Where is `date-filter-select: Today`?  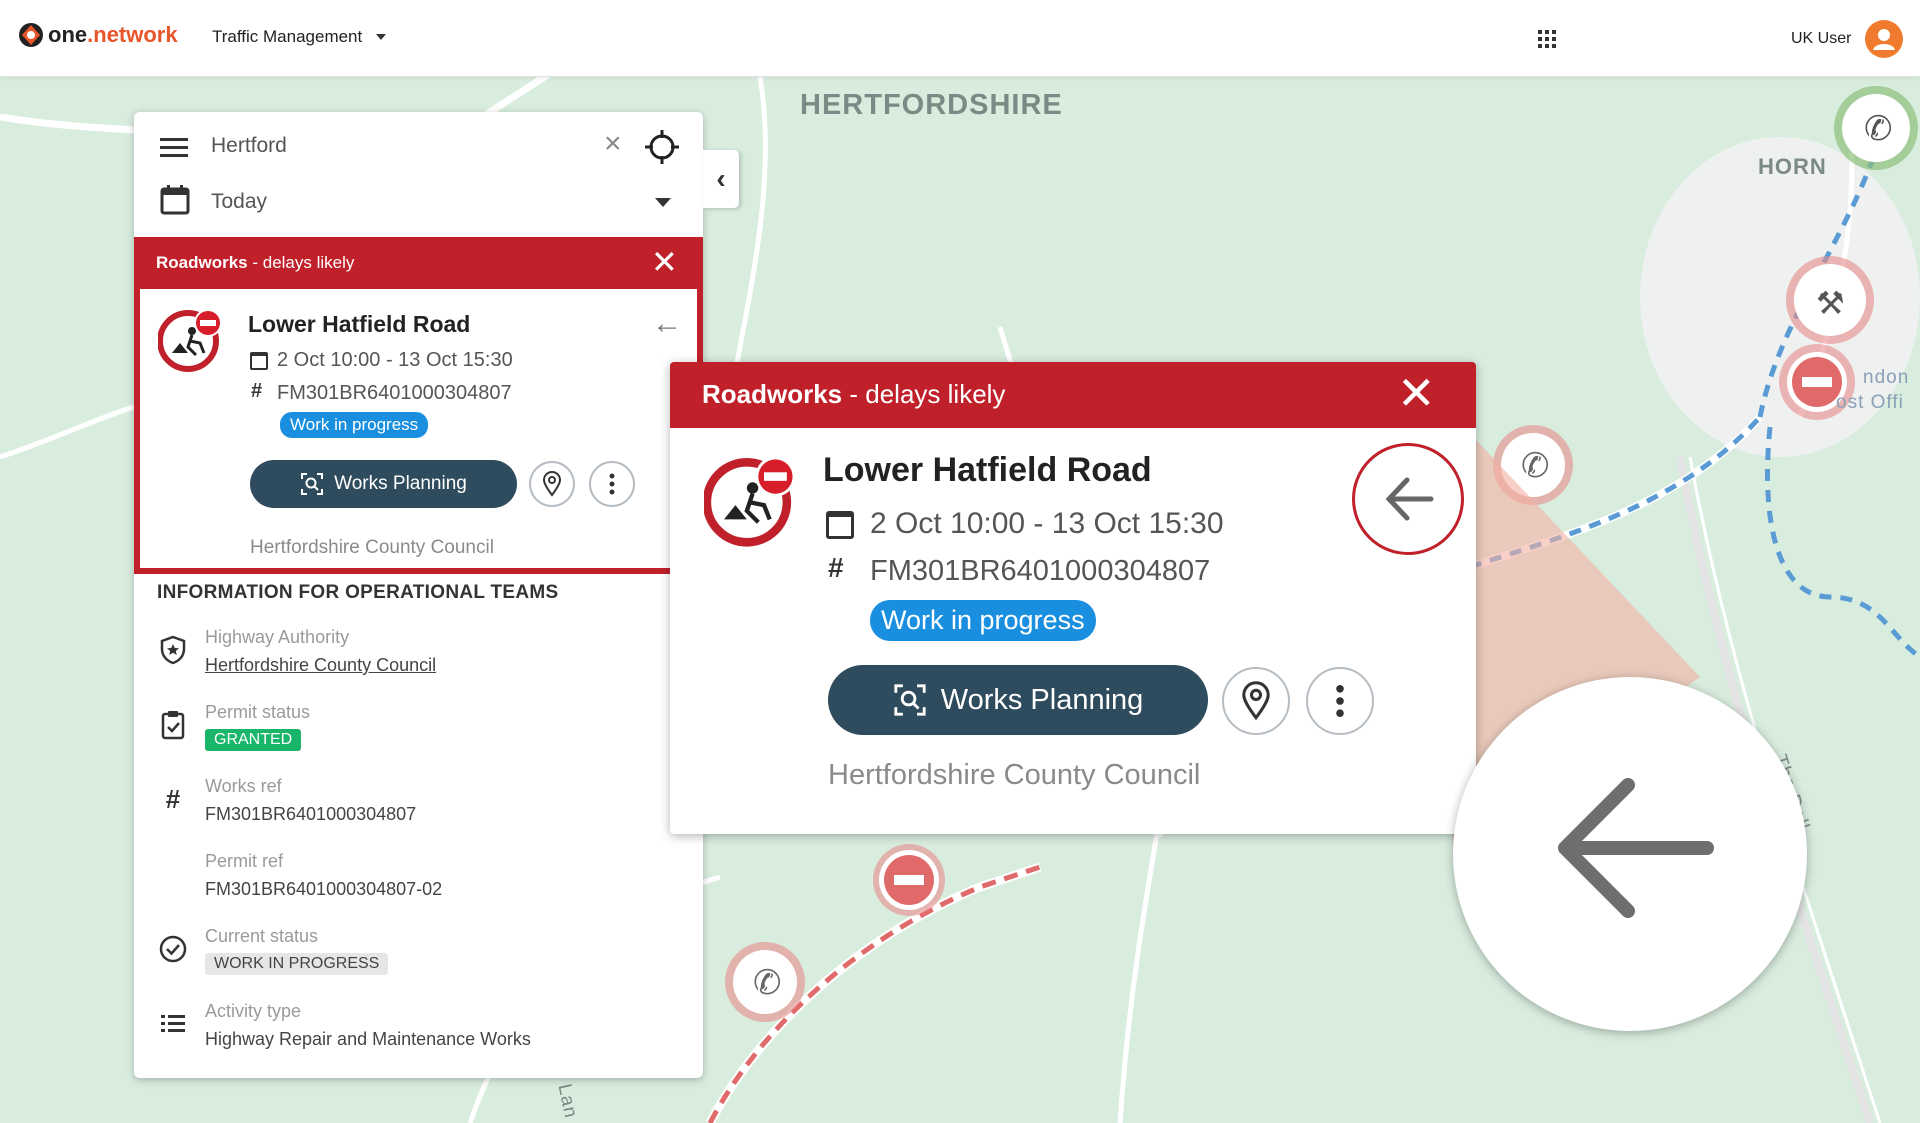 date-filter-select: Today is located at coordinates (239, 202).